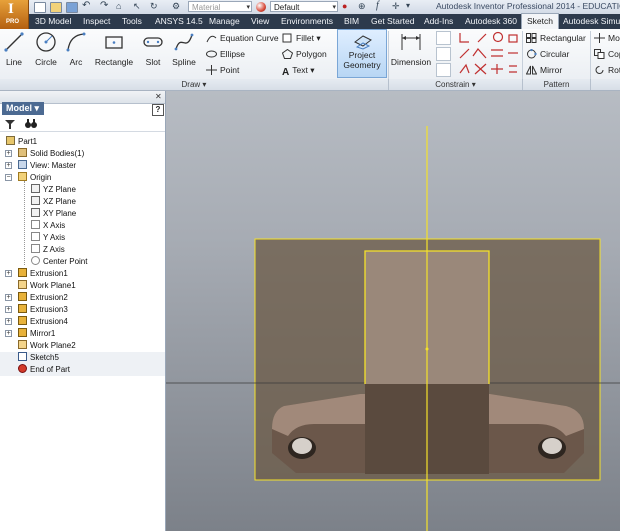  What do you see at coordinates (47, 286) in the screenshot?
I see `tree-item: Work Plane1` at bounding box center [47, 286].